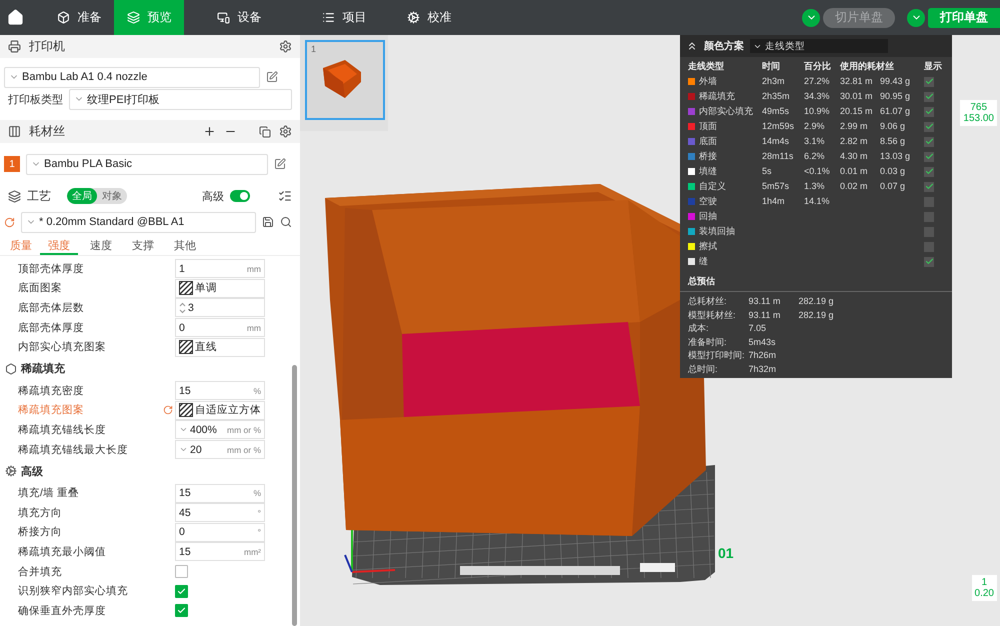  I want to click on table-cell-text: 8.56 g, so click(893, 141).